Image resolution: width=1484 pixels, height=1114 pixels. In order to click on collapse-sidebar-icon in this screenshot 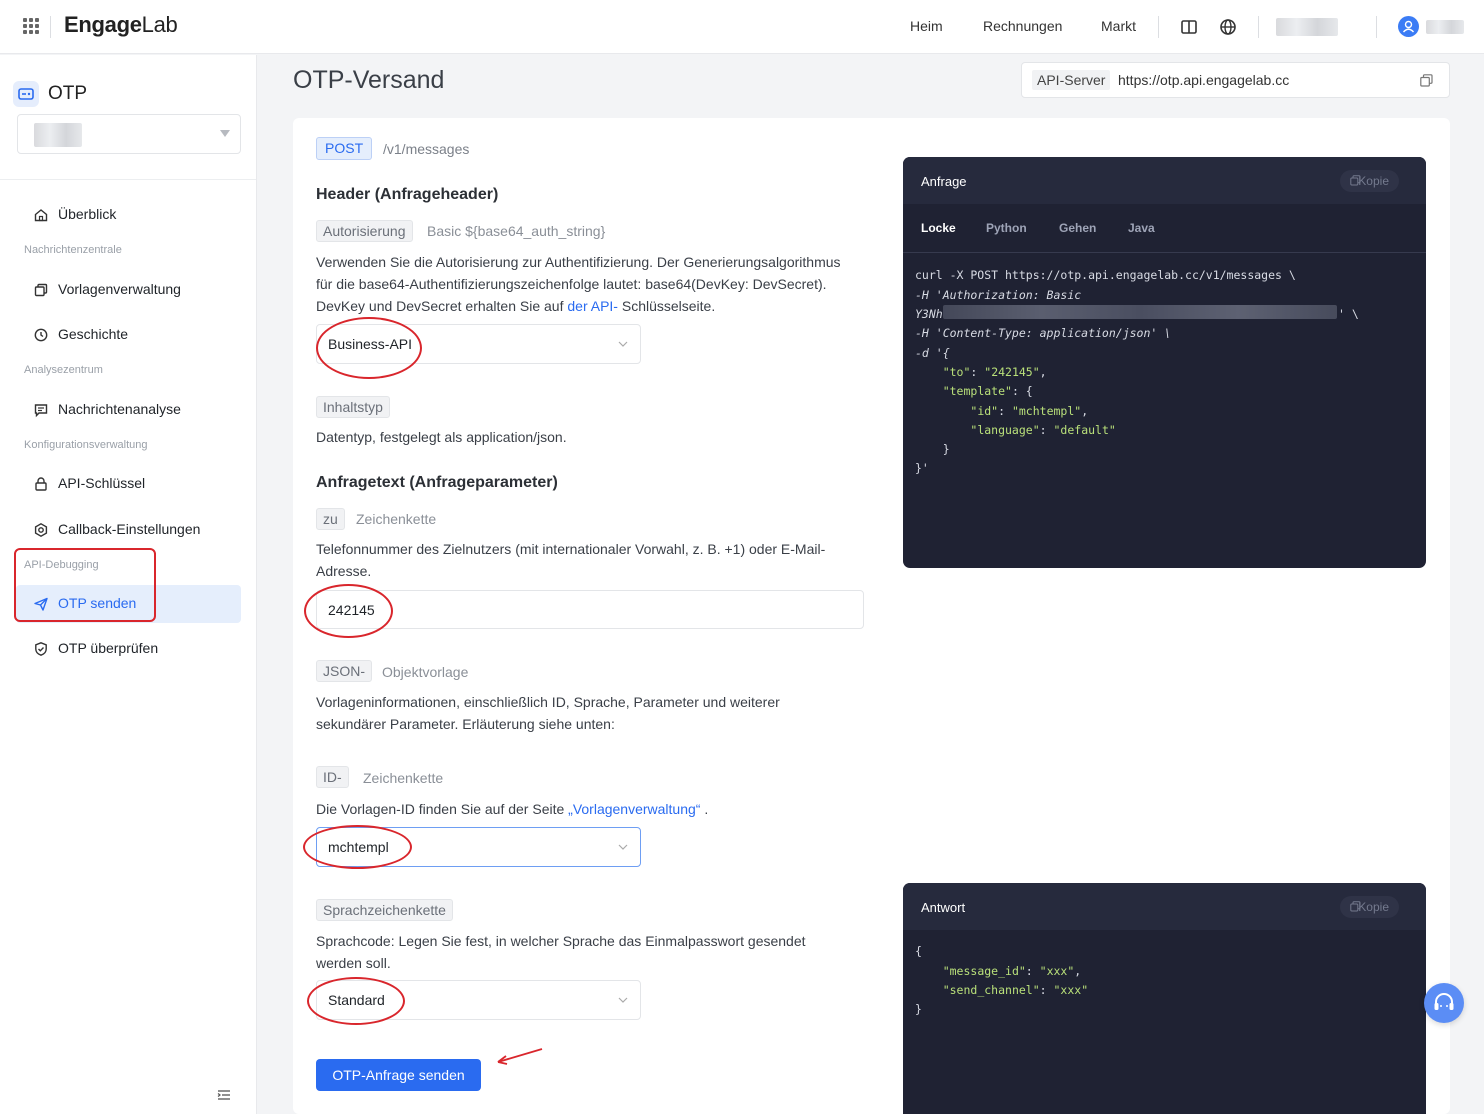, I will do `click(224, 1095)`.